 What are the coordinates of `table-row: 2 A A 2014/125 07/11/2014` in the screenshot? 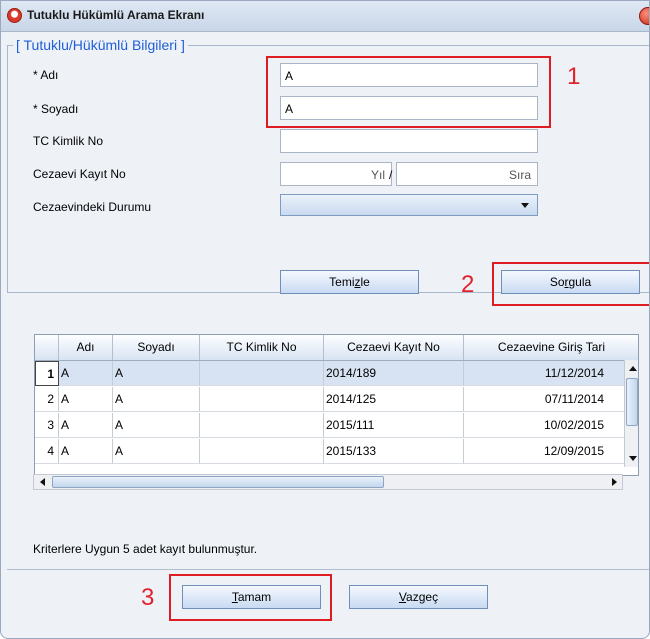 It's located at (330, 399).